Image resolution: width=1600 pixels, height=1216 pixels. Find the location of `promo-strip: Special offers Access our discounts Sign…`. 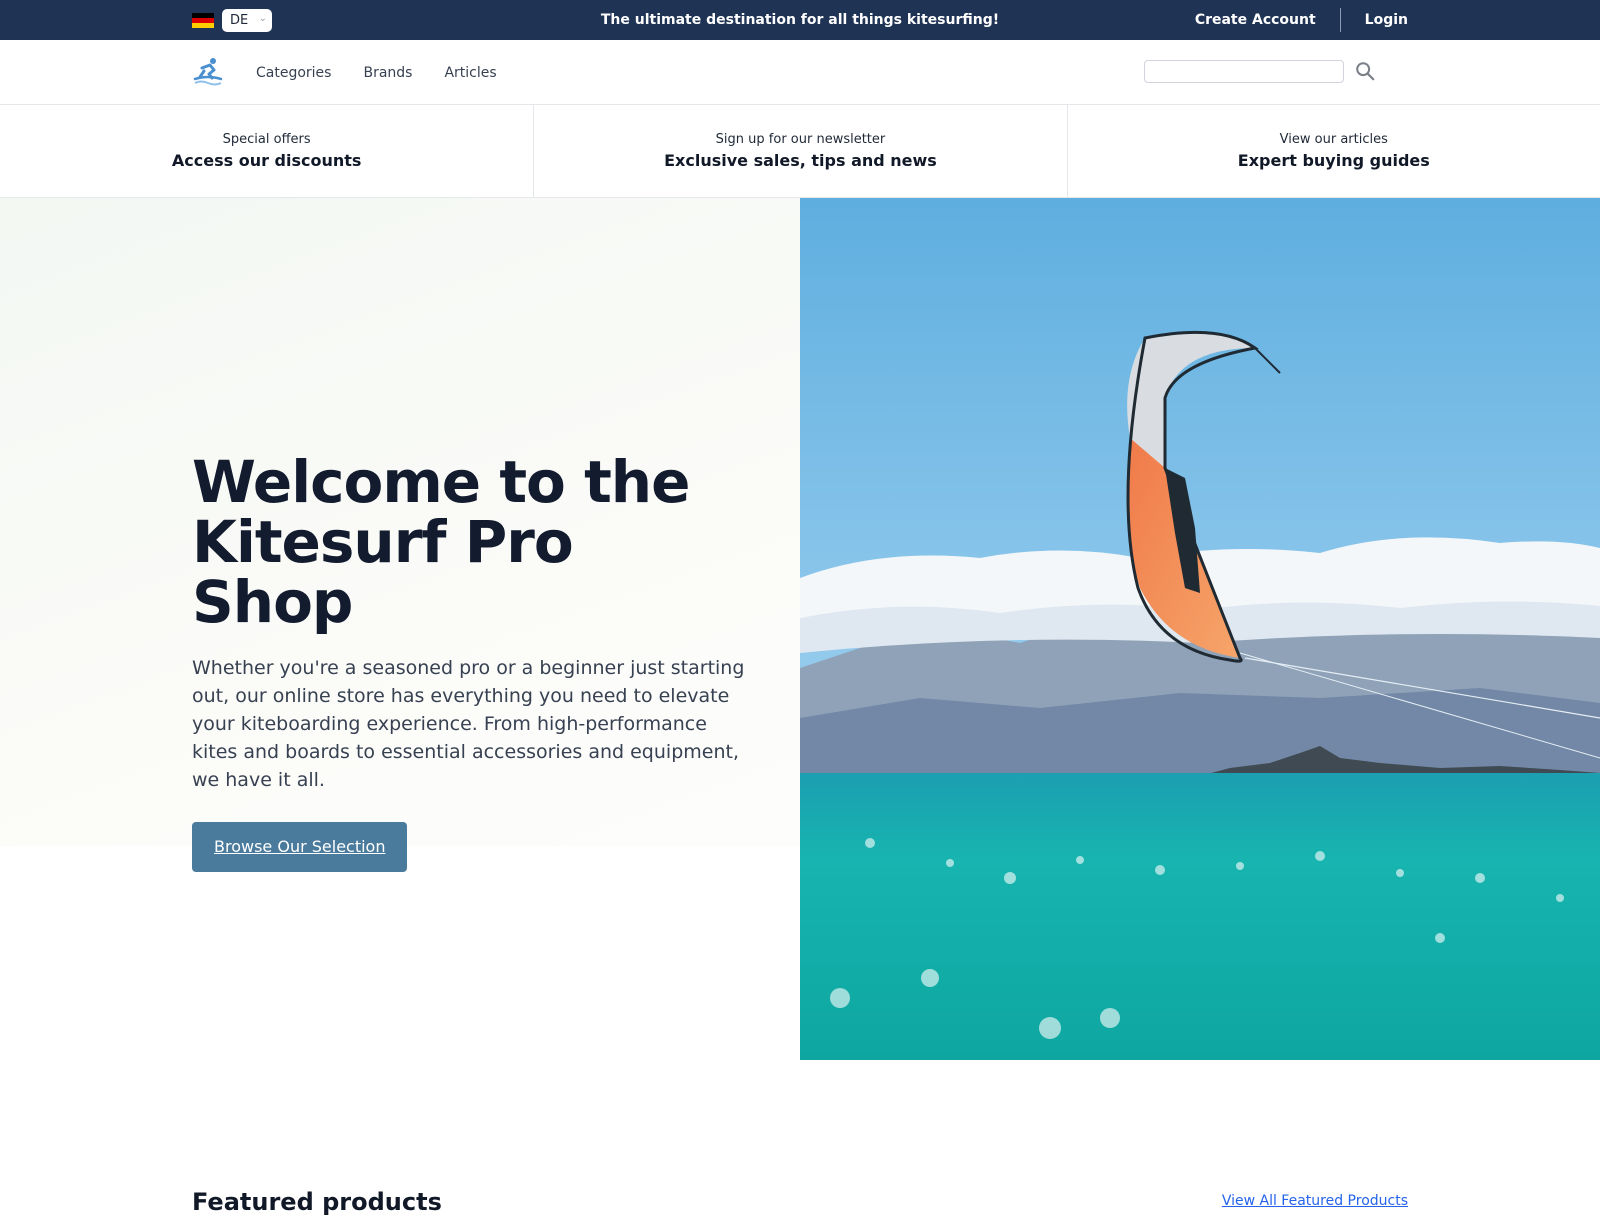

promo-strip: Special offers Access our discounts Sign… is located at coordinates (800, 151).